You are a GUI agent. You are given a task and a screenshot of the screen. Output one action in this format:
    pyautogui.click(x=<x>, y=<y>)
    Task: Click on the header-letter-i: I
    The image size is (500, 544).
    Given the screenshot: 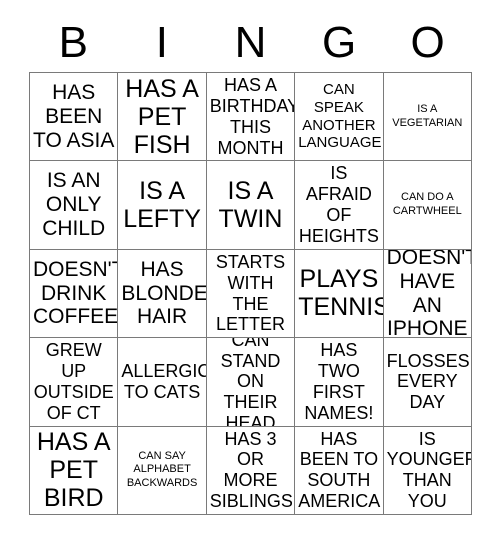 What is the action you would take?
    pyautogui.click(x=161, y=42)
    